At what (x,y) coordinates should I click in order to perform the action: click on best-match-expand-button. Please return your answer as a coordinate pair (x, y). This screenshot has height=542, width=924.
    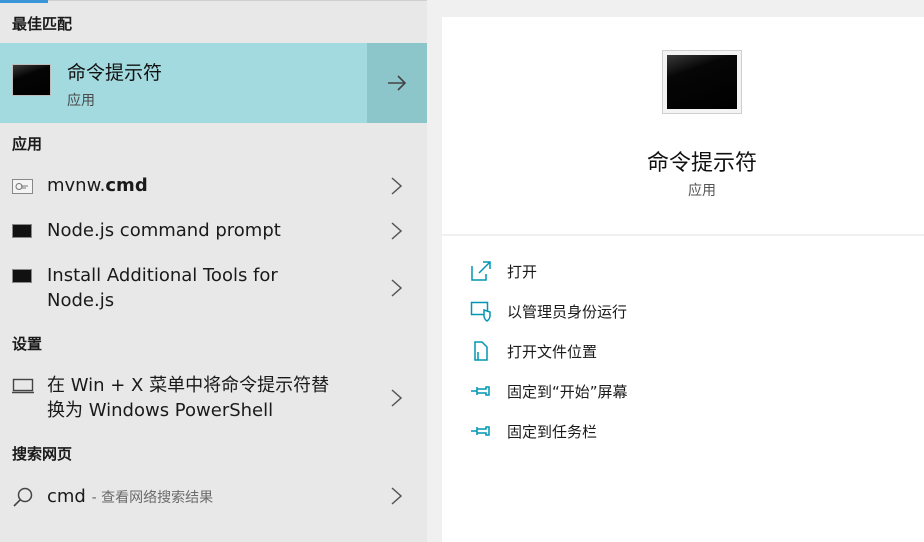
    Looking at the image, I should click on (397, 83).